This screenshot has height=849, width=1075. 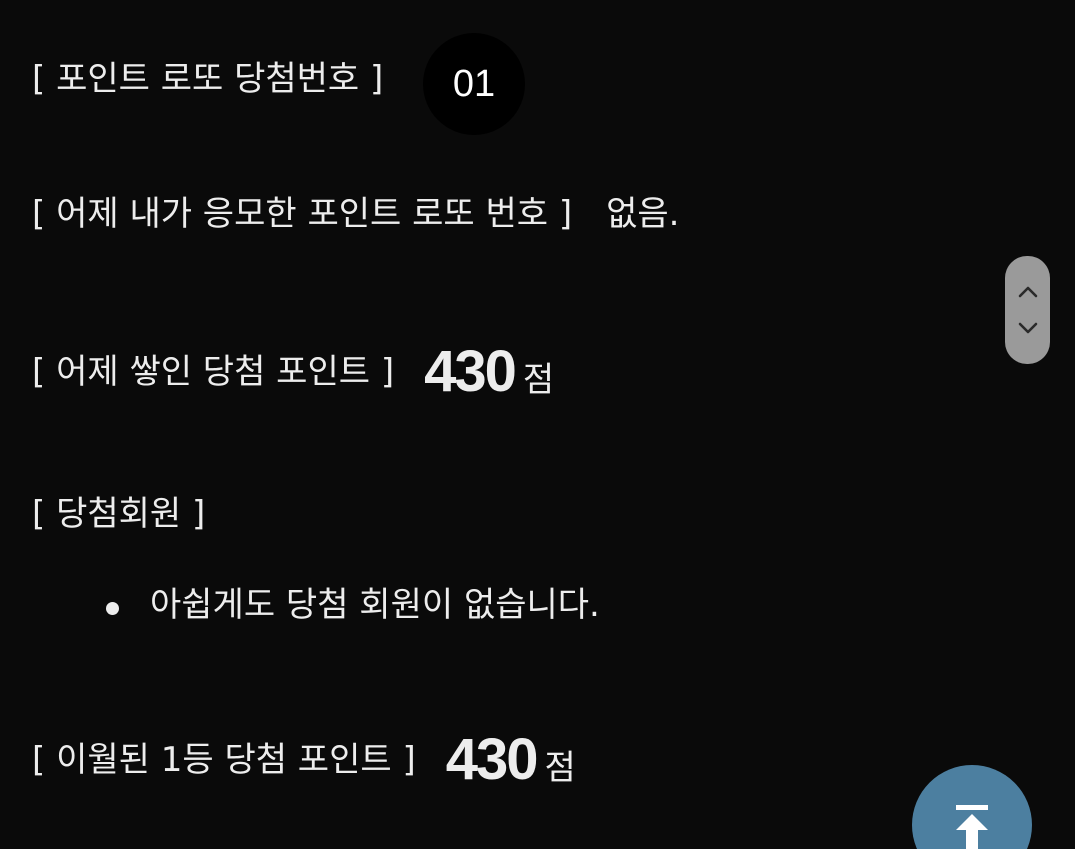 I want to click on list-item: 아쉽게도 당첨 회원이 없습니다., so click(x=353, y=605).